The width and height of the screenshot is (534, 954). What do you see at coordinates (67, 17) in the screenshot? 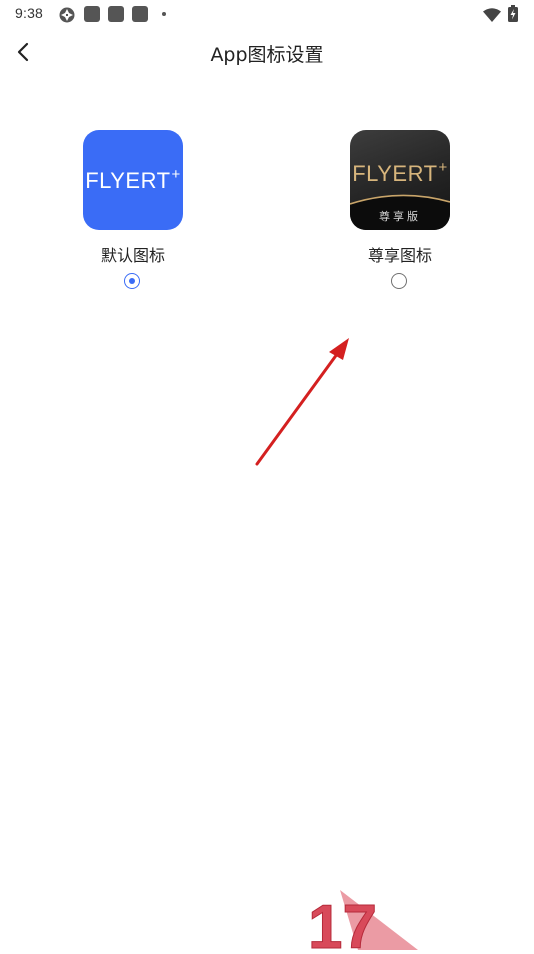
I see `sync-icon` at bounding box center [67, 17].